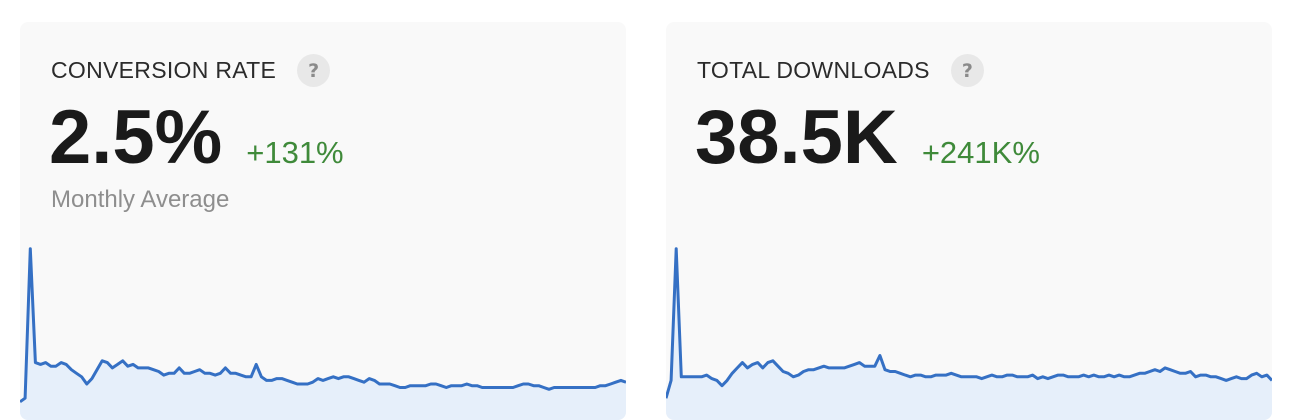 The width and height of the screenshot is (1294, 420). I want to click on metric-change: +241K%, so click(980, 152).